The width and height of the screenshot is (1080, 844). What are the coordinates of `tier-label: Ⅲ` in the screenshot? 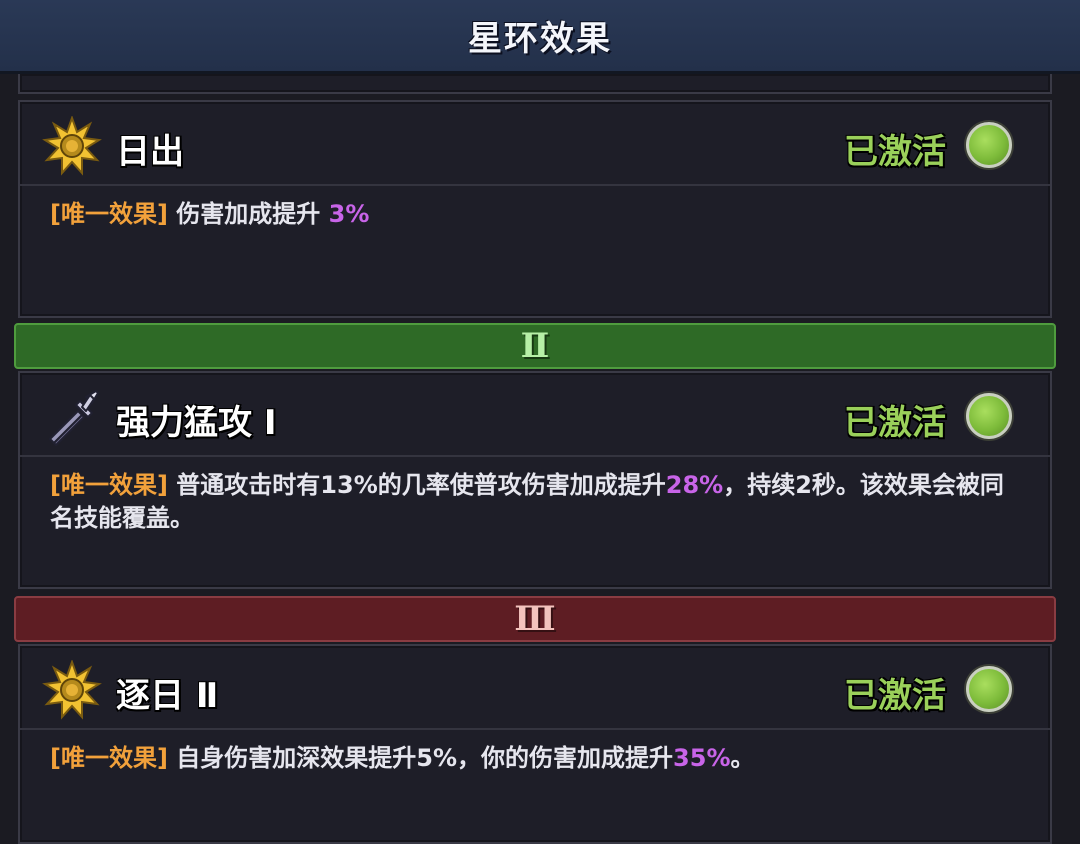 It's located at (535, 619).